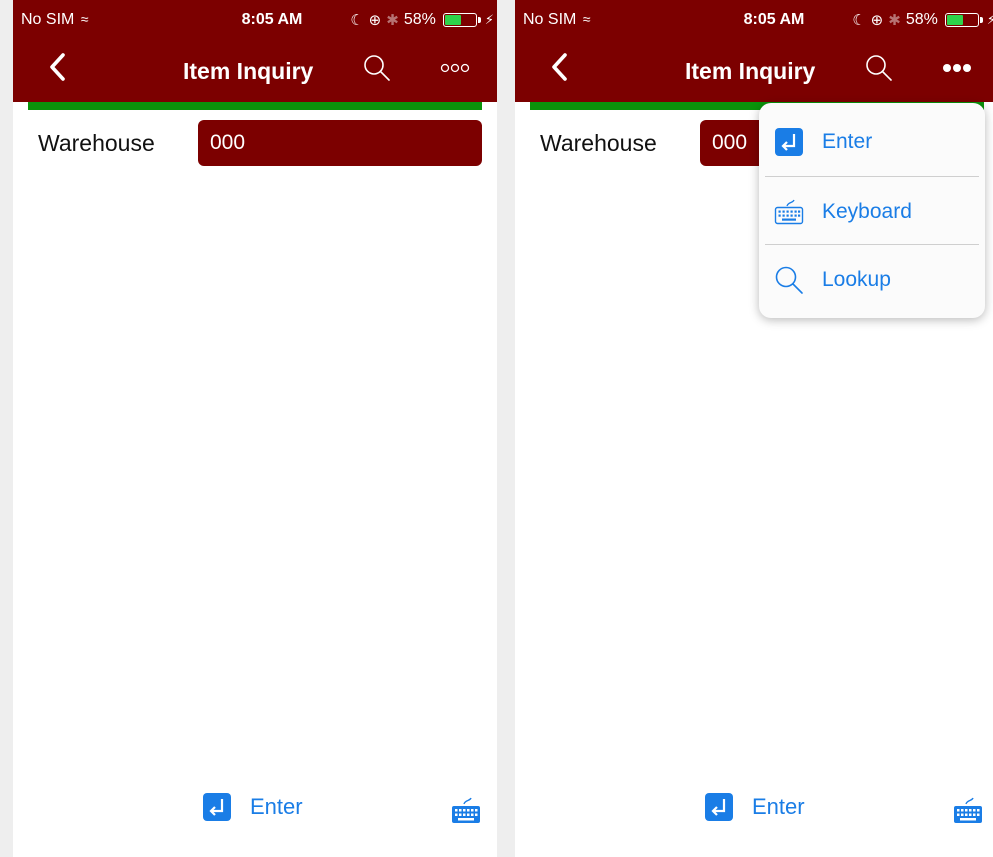 This screenshot has width=993, height=857. I want to click on menu-item-keyboard: Keyboard, so click(872, 211).